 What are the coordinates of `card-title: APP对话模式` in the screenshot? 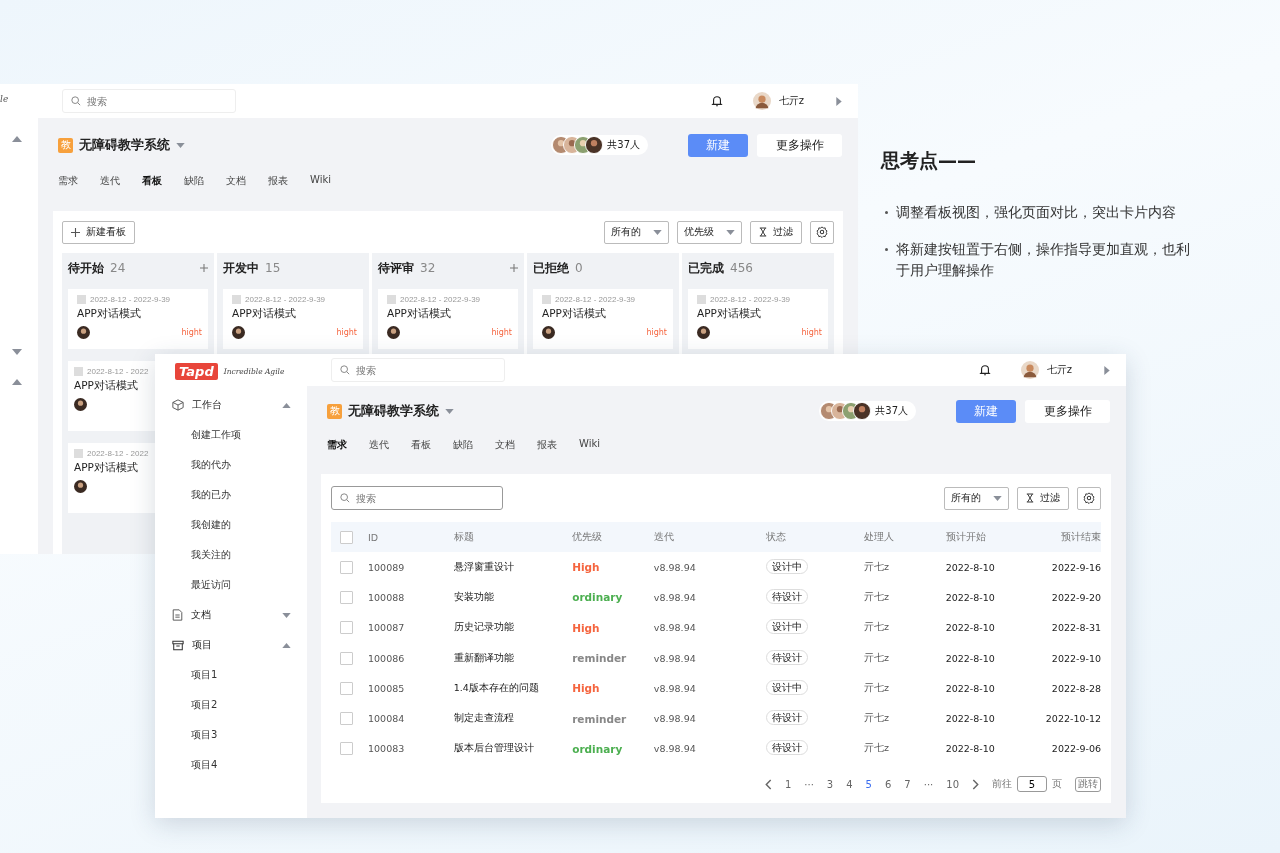 It's located at (729, 314).